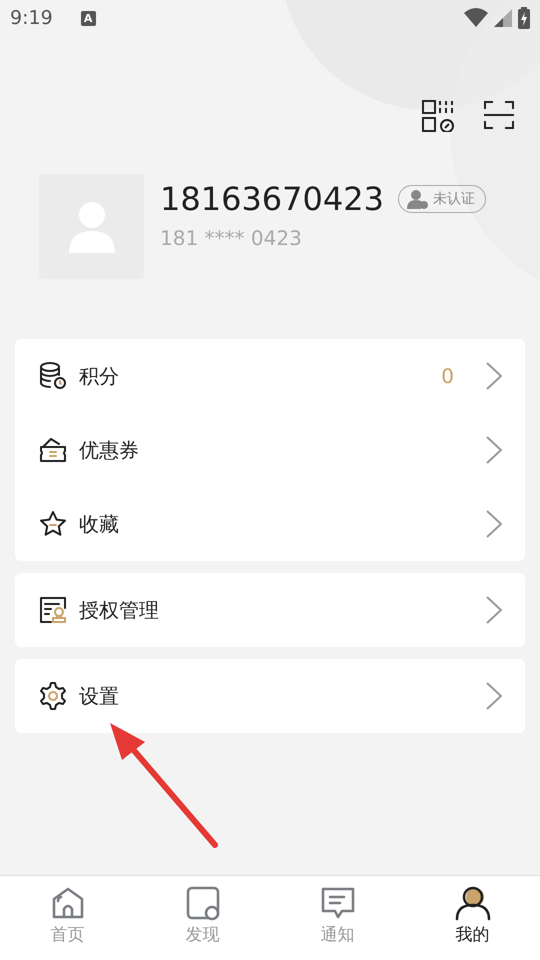  What do you see at coordinates (53, 610) in the screenshot?
I see `certificate-icon` at bounding box center [53, 610].